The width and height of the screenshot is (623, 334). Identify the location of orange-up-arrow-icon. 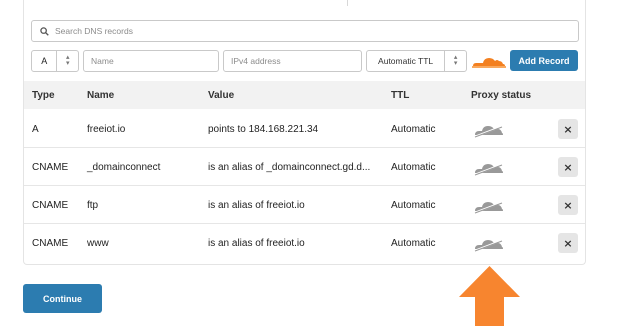
(489, 296).